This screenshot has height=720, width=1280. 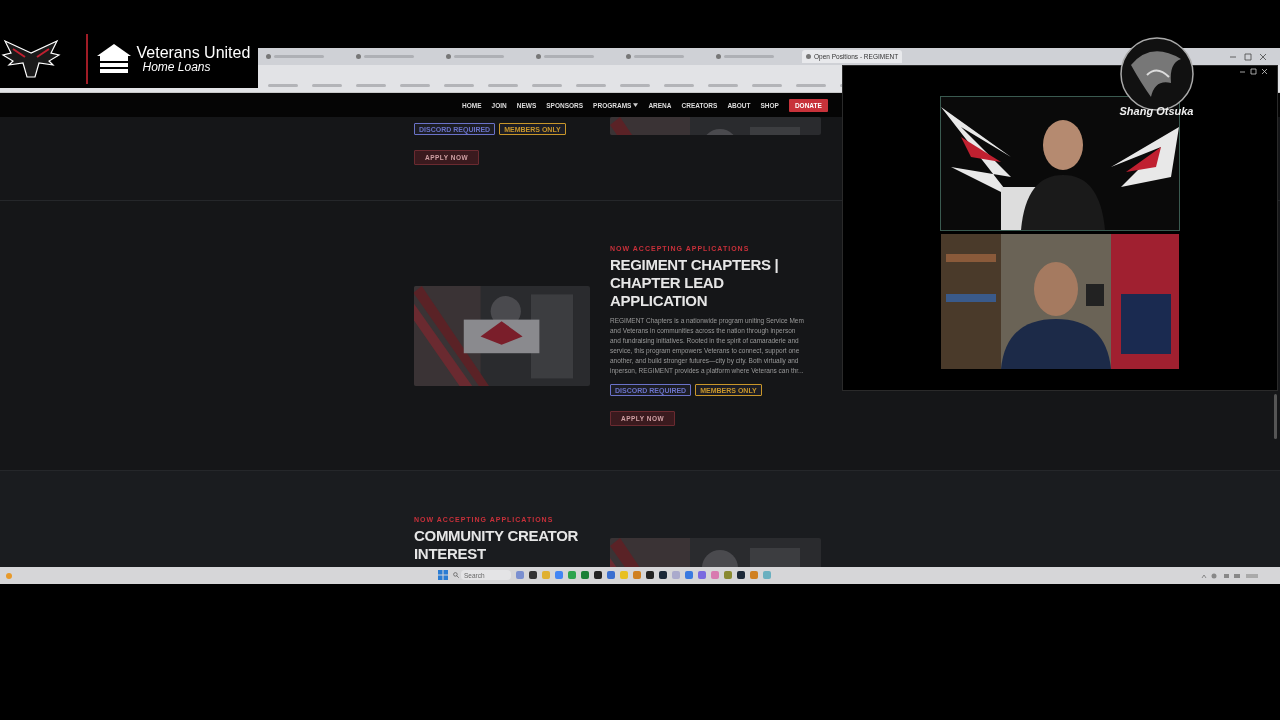 I want to click on sun-icon, so click(x=9, y=575).